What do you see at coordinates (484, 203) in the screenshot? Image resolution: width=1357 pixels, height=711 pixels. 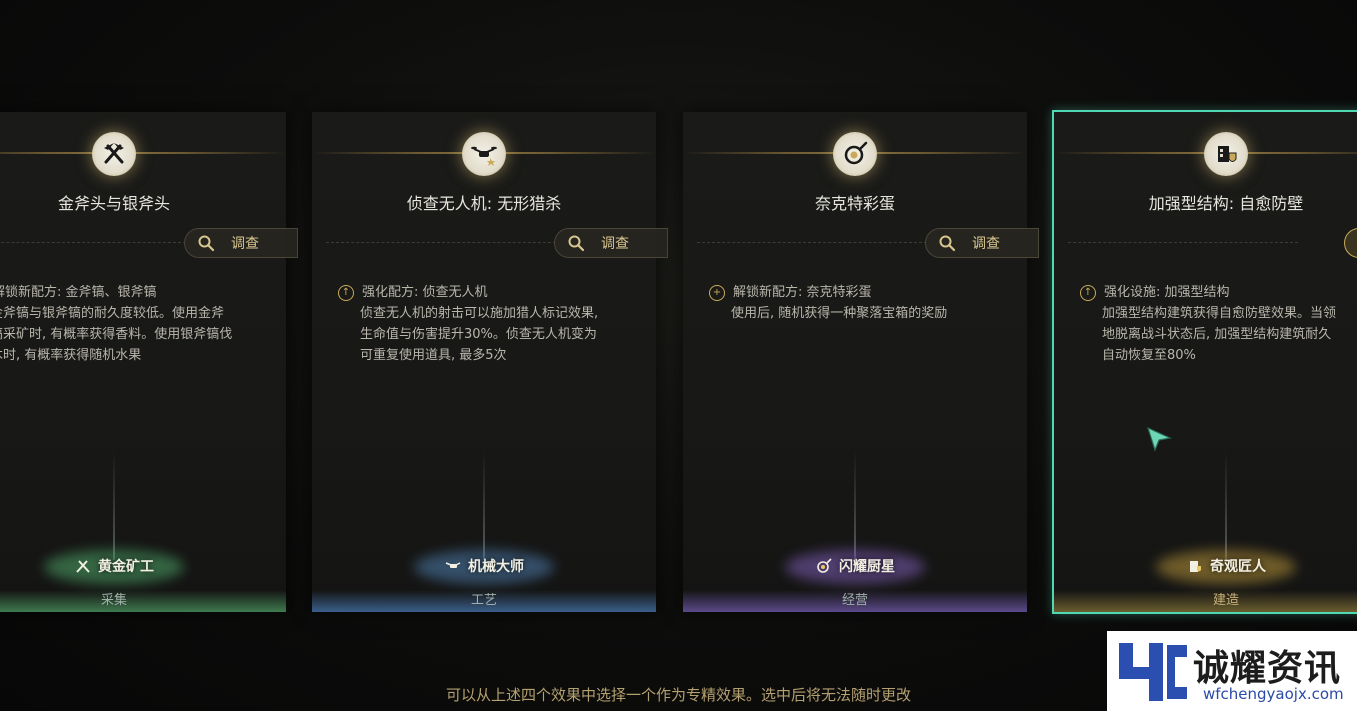 I see `card-title: 侦查无人机: 无形猎杀` at bounding box center [484, 203].